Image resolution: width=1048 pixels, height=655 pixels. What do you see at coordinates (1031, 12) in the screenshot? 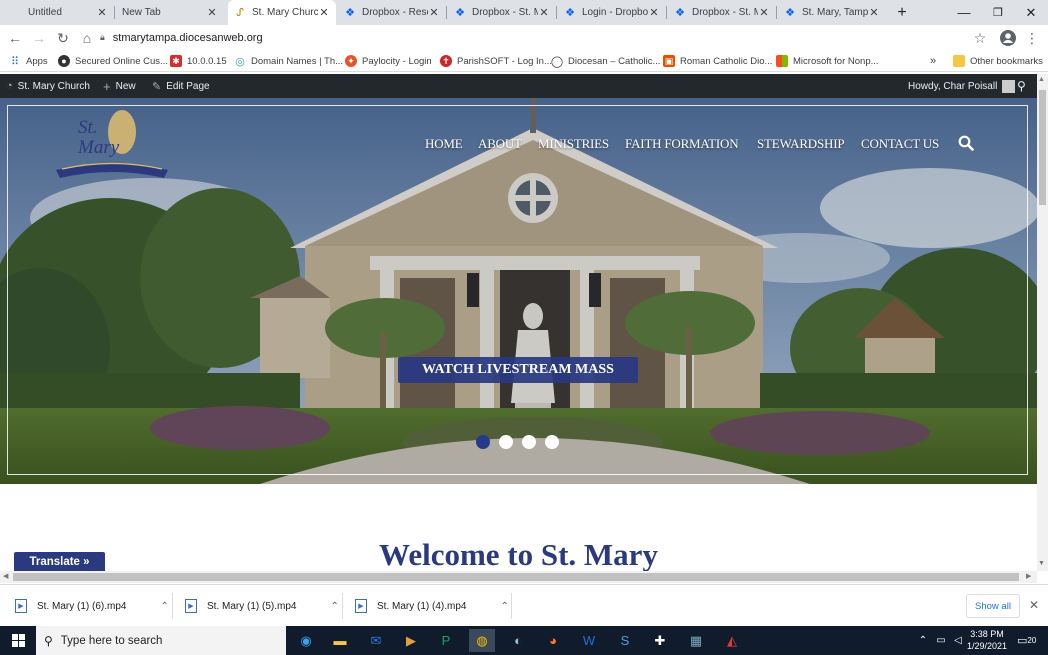
I see `window-close-icon: ✕` at bounding box center [1031, 12].